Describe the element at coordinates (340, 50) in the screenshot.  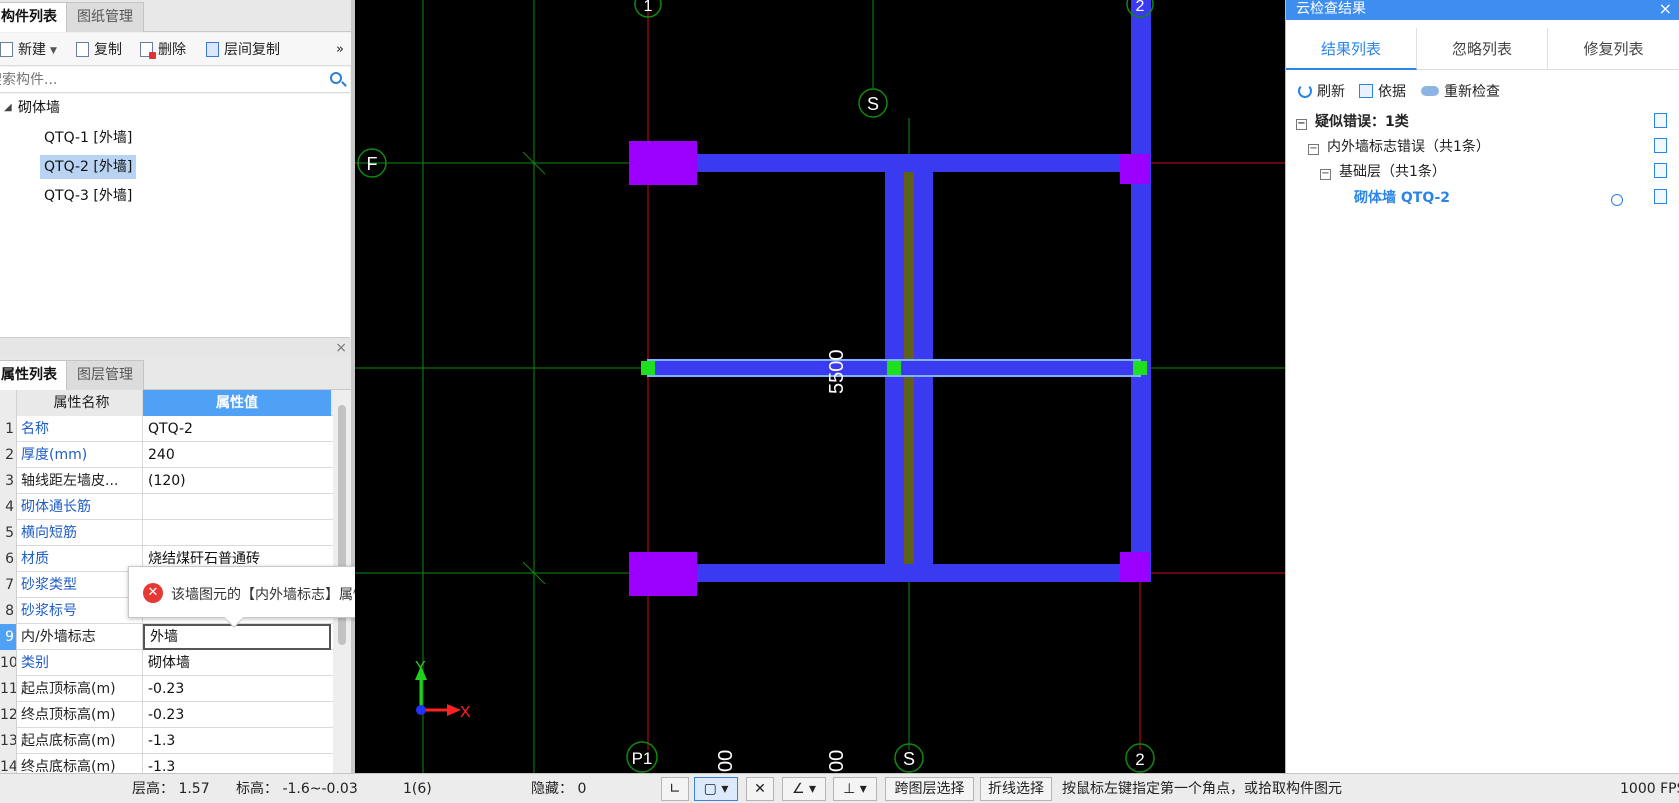
I see `more-tools-icon: »` at that location.